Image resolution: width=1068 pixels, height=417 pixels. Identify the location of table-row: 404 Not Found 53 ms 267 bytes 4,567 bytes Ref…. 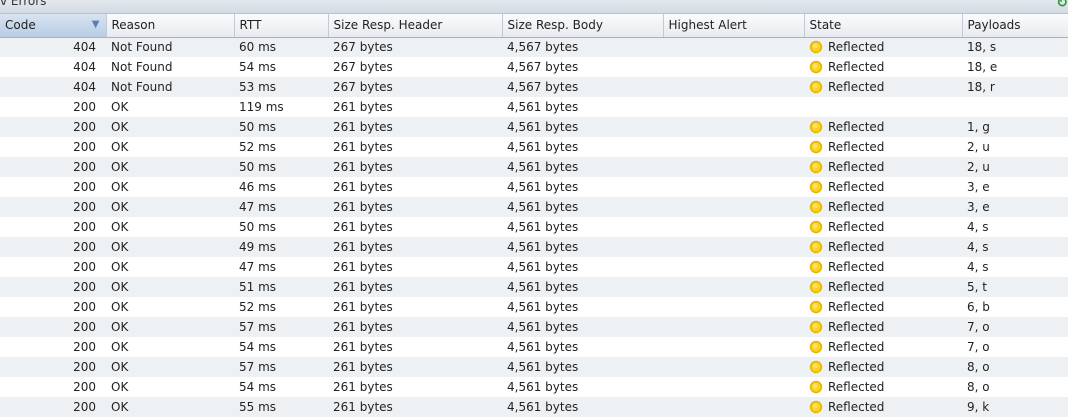
(534, 87).